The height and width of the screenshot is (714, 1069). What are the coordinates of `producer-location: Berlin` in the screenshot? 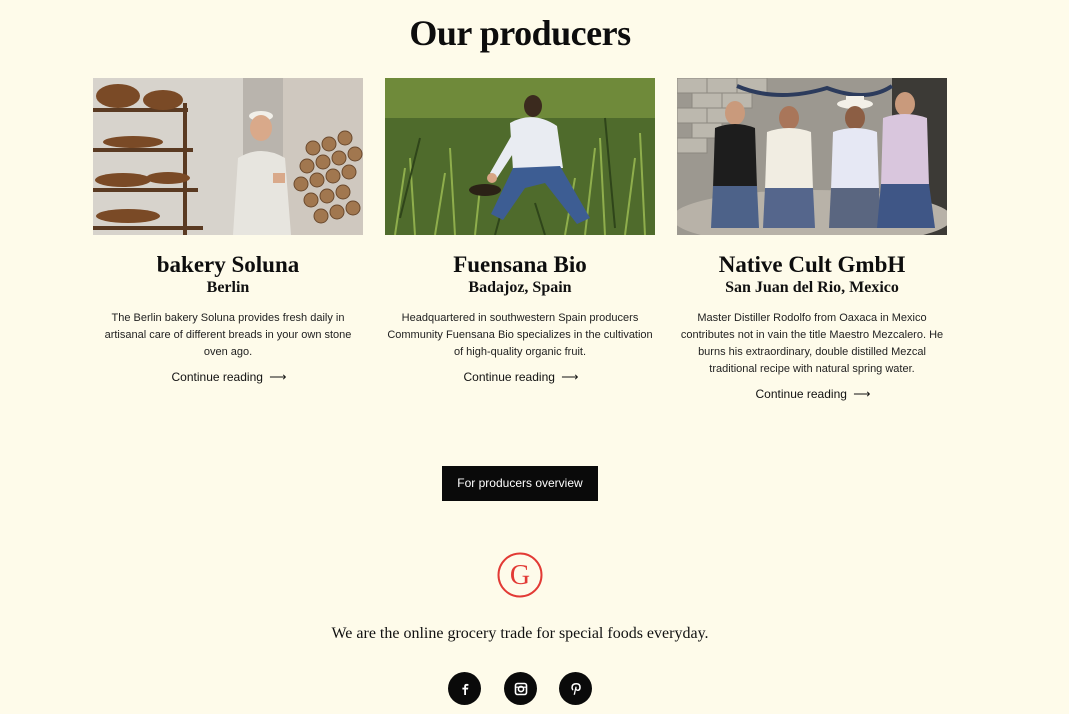 It's located at (228, 287).